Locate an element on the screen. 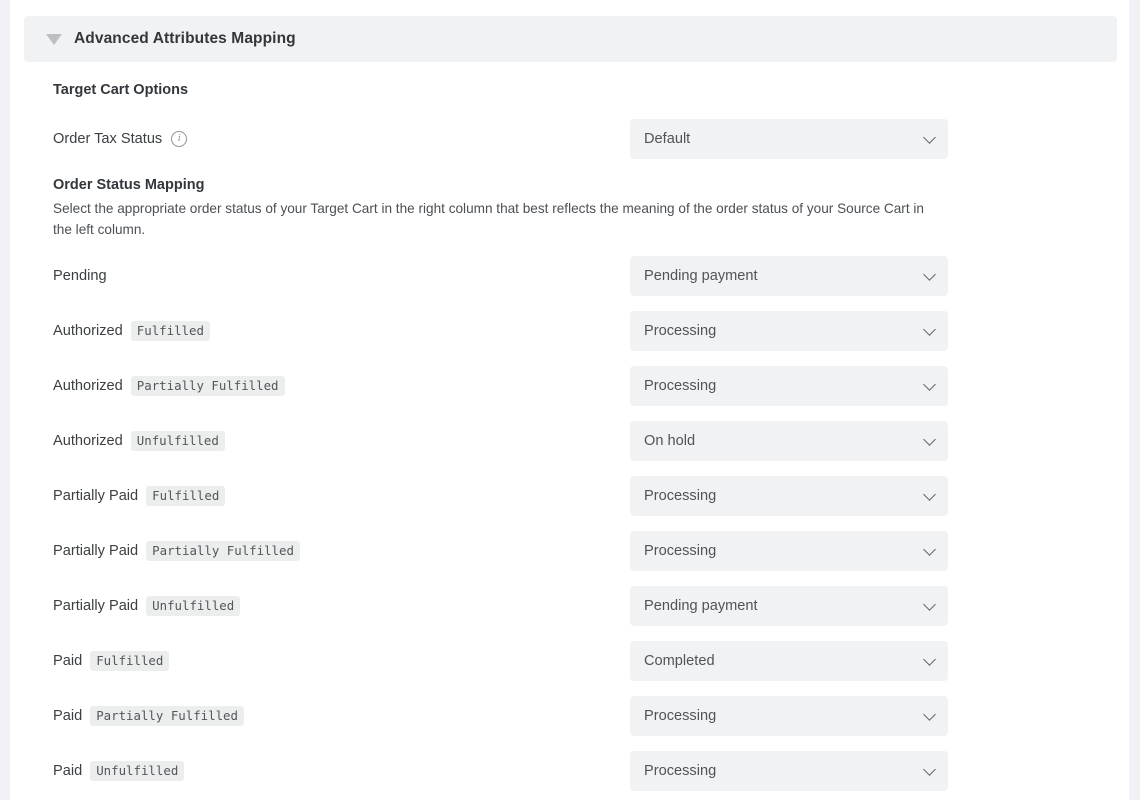  source-status-label: Paid Partially Fulfilled is located at coordinates (148, 716).